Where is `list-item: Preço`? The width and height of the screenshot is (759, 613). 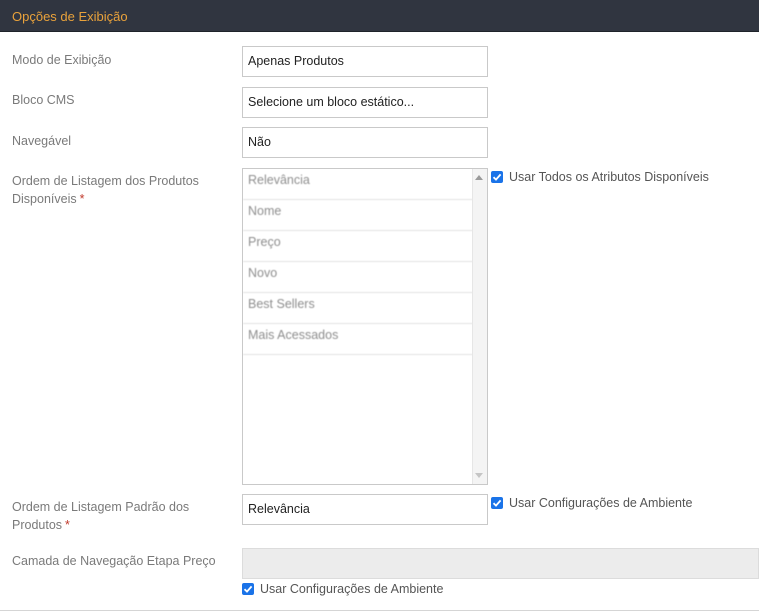 list-item: Preço is located at coordinates (358, 246).